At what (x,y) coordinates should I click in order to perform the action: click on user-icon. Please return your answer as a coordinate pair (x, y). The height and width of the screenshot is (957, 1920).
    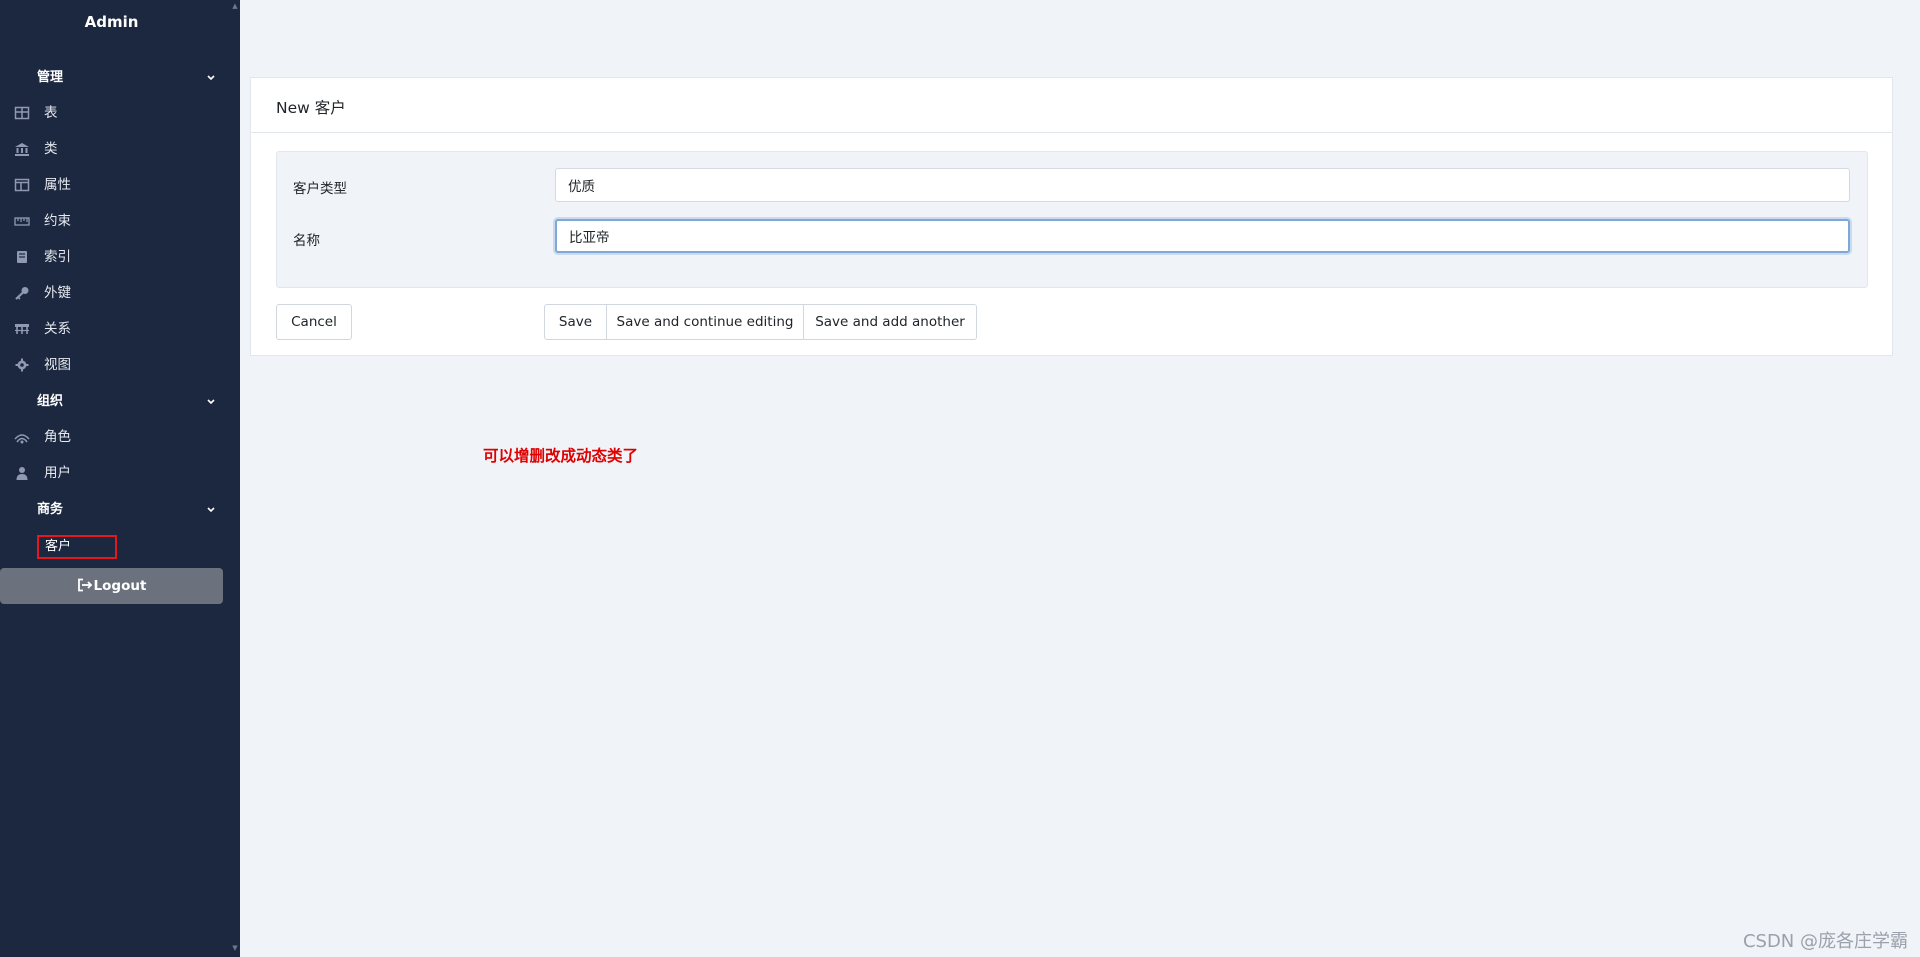
    Looking at the image, I should click on (22, 473).